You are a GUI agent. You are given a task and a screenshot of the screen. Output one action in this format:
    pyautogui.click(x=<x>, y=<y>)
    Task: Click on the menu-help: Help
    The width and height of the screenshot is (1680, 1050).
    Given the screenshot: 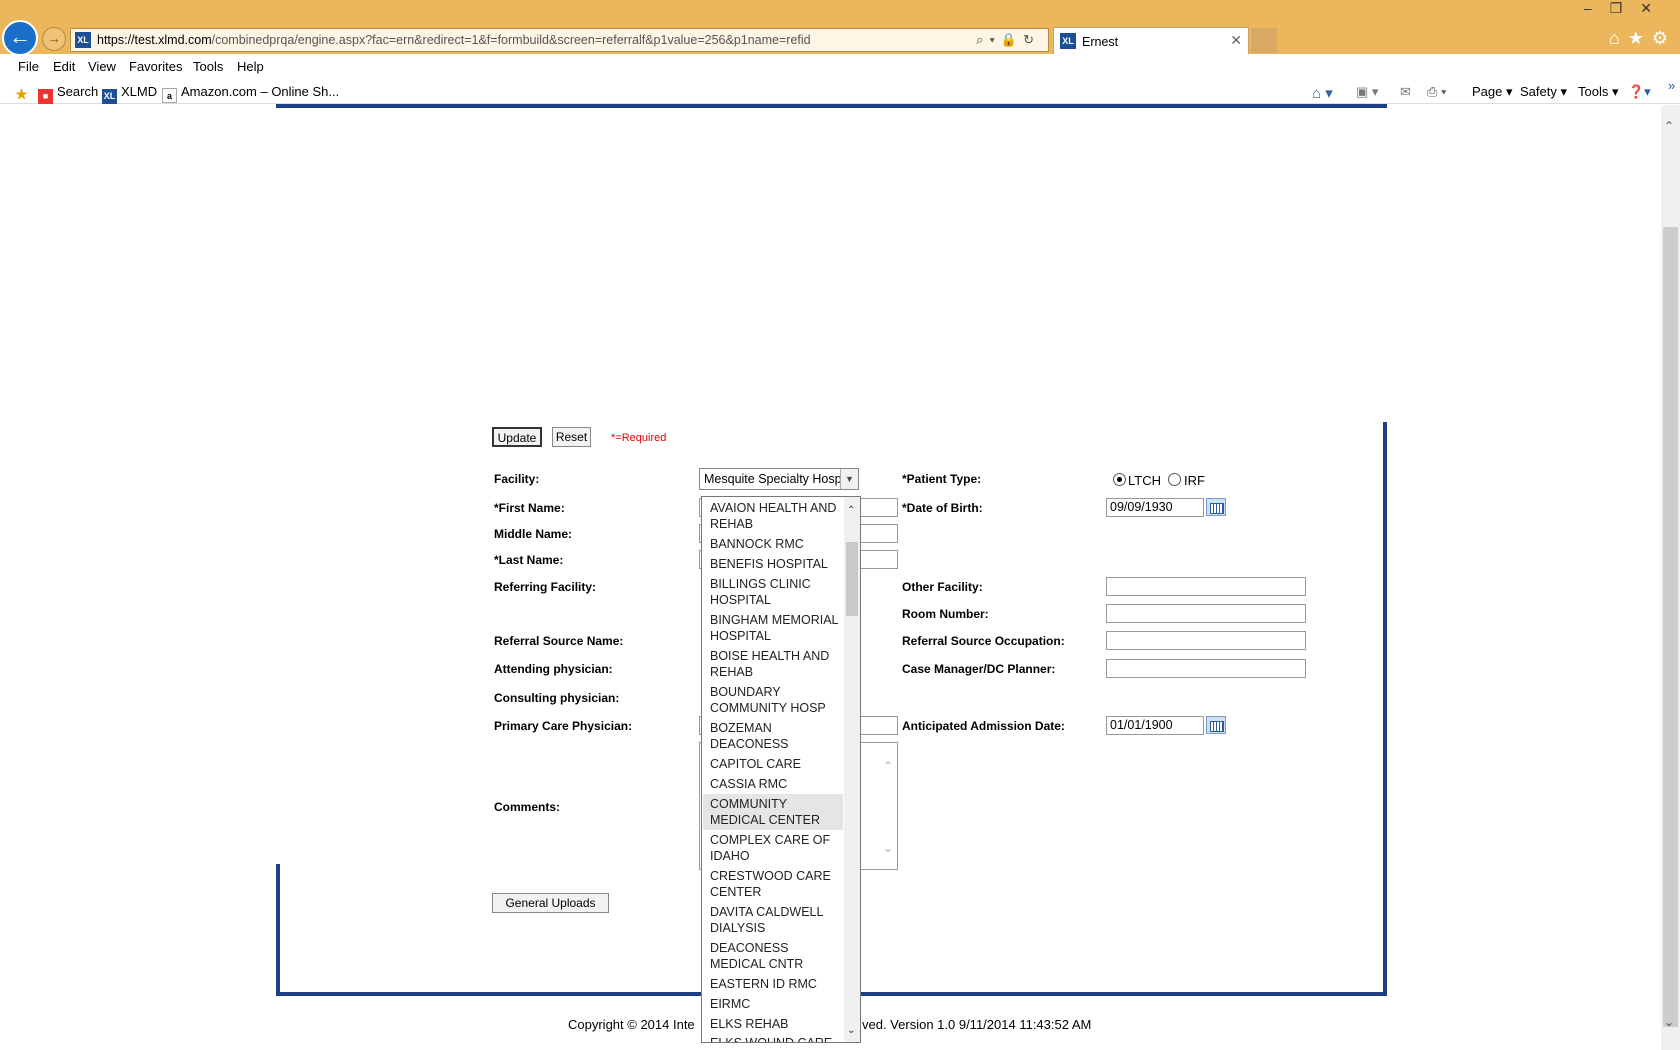 What is the action you would take?
    pyautogui.click(x=250, y=66)
    